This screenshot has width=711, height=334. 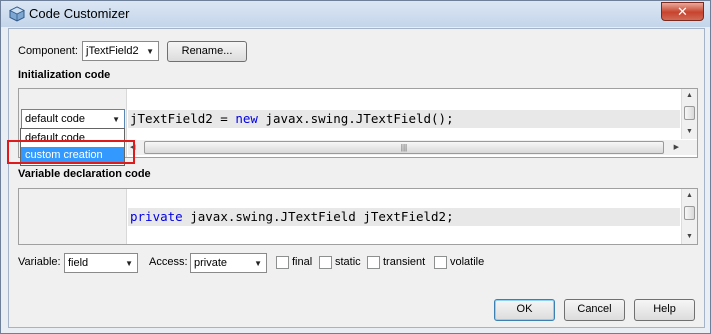 I want to click on access-select-value: private, so click(x=211, y=263).